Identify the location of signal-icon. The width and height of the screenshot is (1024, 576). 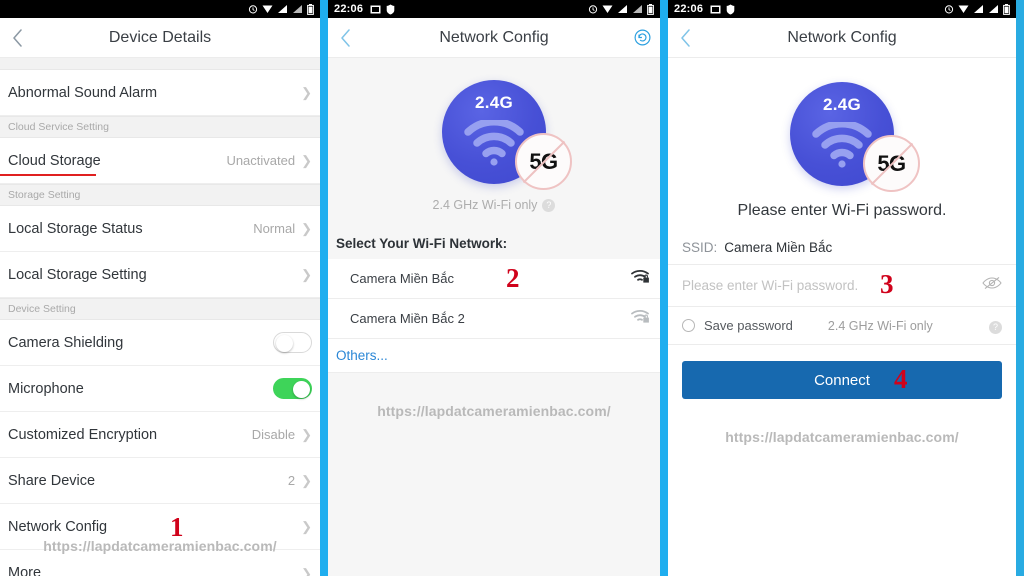
(978, 9).